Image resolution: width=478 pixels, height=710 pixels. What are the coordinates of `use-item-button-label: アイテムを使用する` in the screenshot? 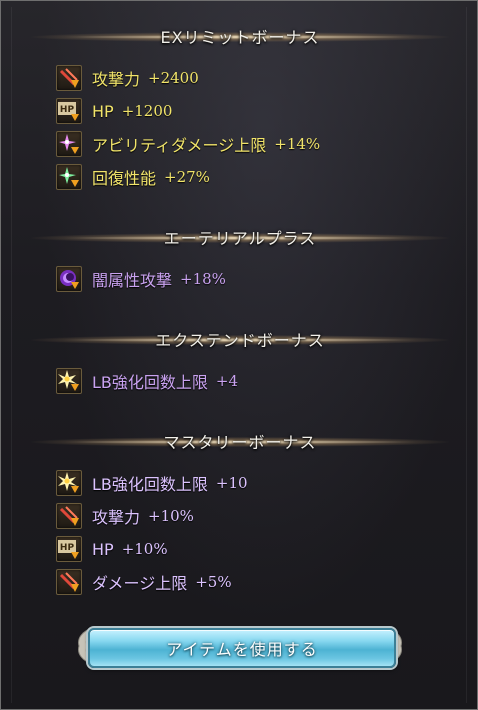 It's located at (242, 649).